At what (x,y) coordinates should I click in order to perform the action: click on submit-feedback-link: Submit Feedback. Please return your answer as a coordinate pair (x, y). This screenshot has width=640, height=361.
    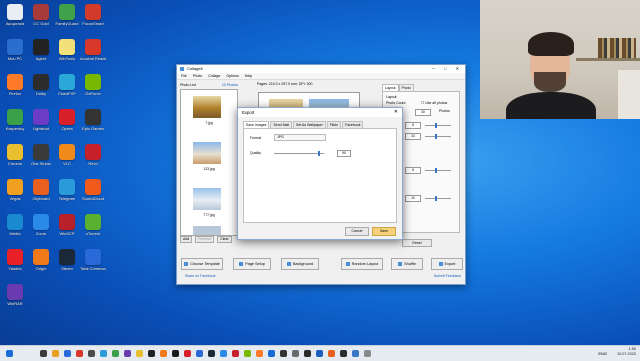
    Looking at the image, I should click on (447, 276).